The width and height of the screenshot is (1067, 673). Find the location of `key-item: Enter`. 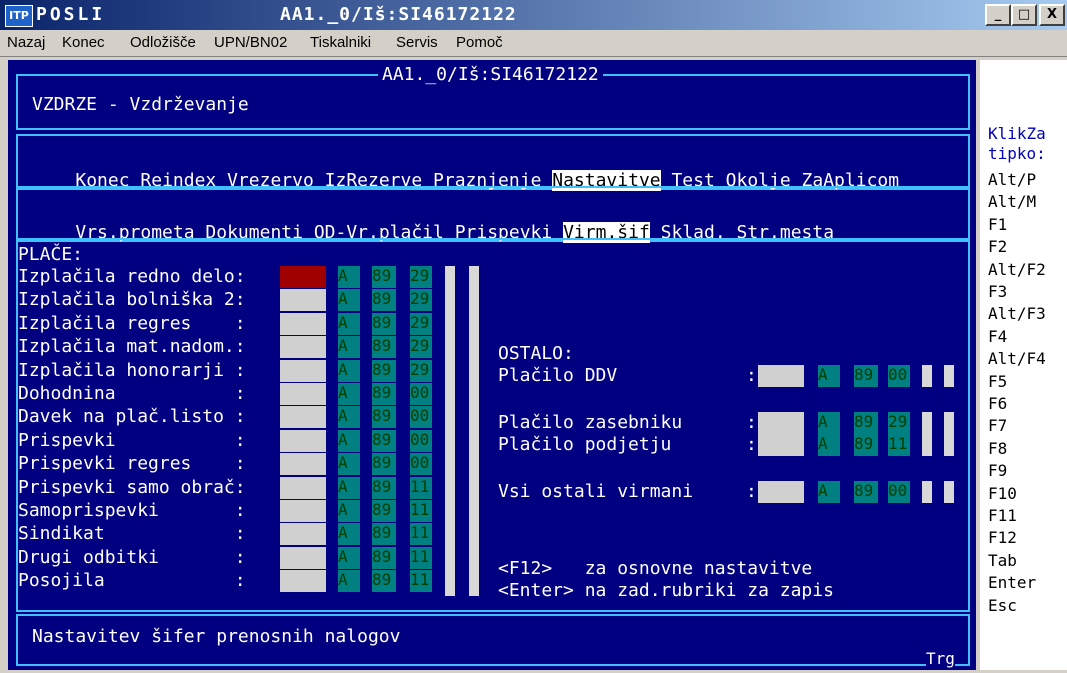

key-item: Enter is located at coordinates (1012, 583).